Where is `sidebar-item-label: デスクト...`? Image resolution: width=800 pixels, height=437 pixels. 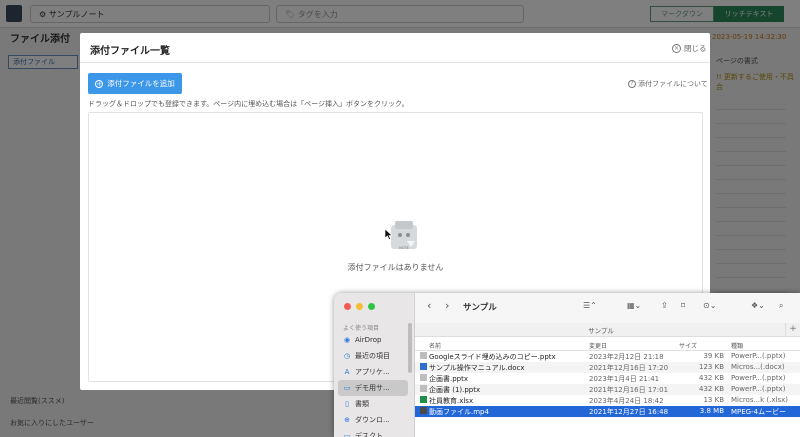 sidebar-item-label: デスクト... is located at coordinates (372, 434).